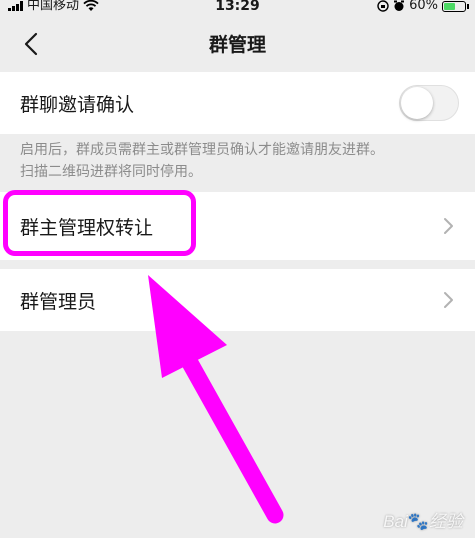  What do you see at coordinates (237, 7) in the screenshot?
I see `status-bar: 中国移动 13:29 60%` at bounding box center [237, 7].